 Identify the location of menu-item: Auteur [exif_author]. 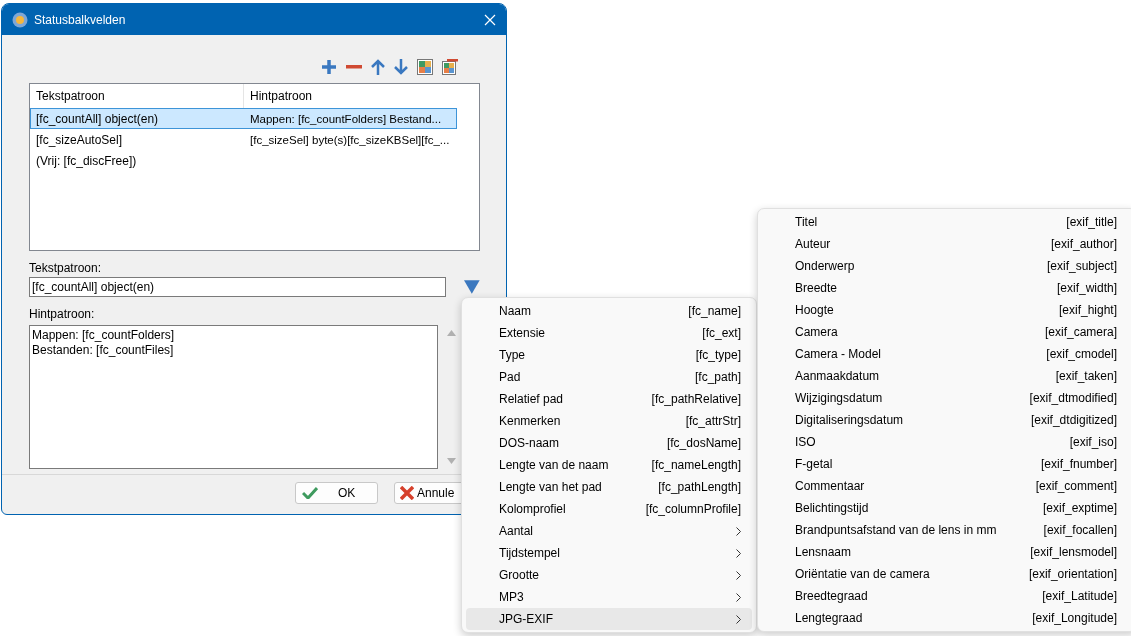
(943, 244).